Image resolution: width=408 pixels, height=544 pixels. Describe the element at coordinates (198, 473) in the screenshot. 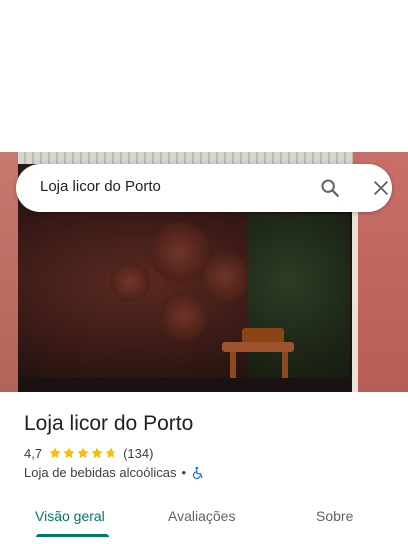

I see `wheelchair-icon` at that location.